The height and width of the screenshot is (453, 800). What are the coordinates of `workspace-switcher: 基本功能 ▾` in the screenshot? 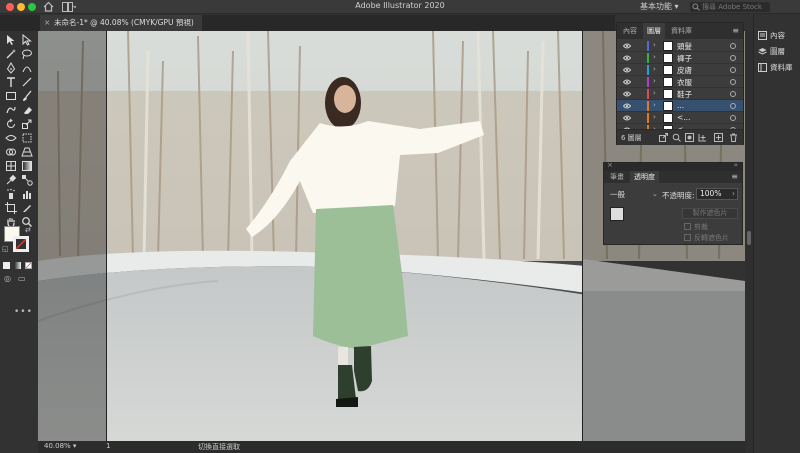 It's located at (659, 6).